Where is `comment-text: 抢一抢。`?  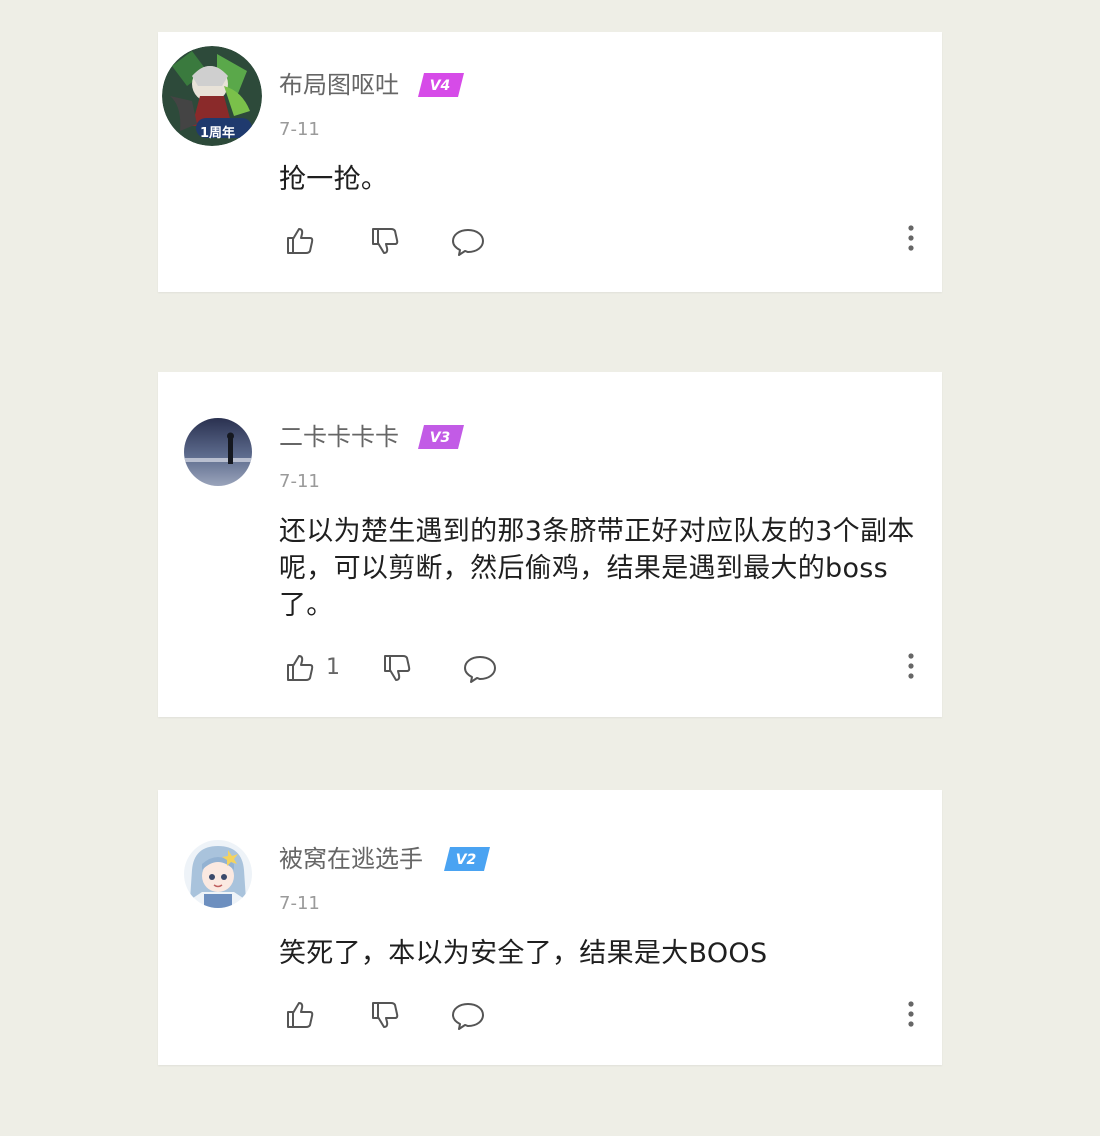 comment-text: 抢一抢。 is located at coordinates (334, 179).